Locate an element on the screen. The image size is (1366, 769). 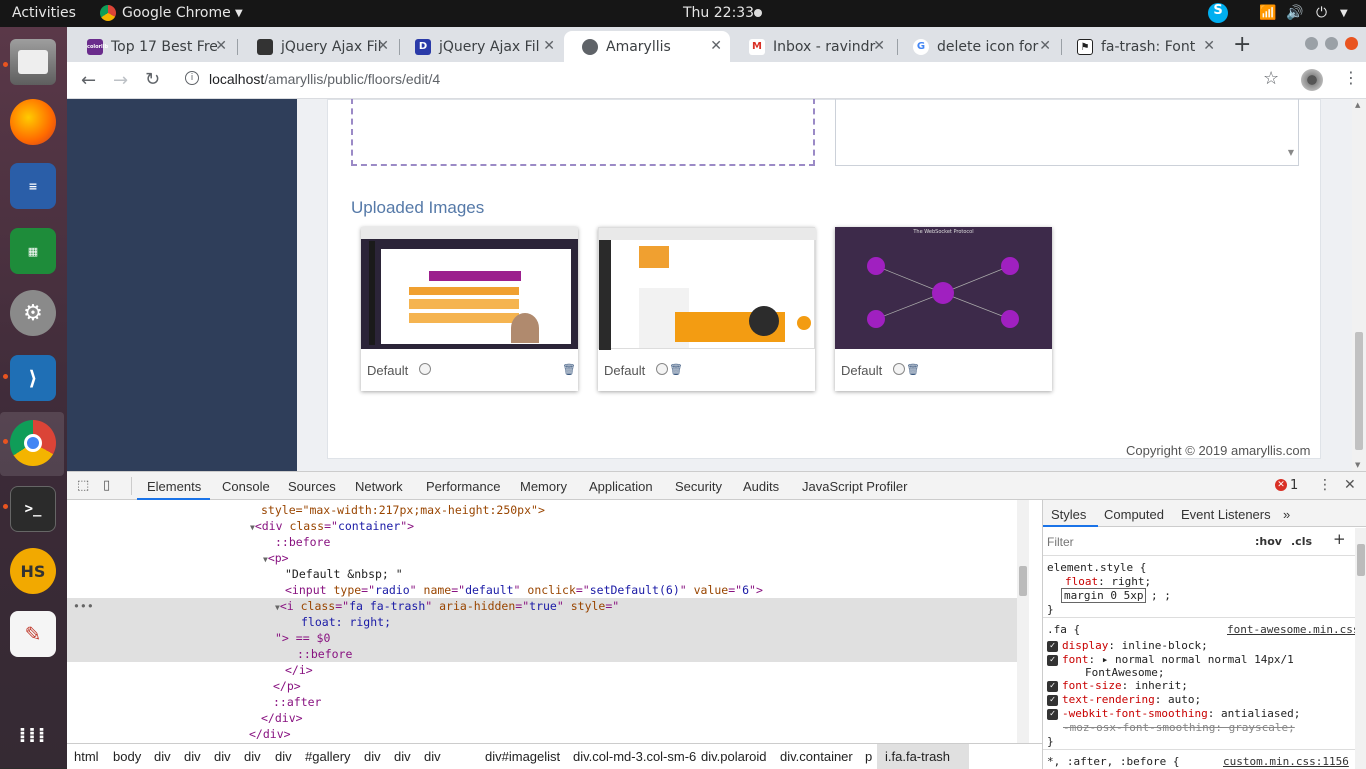
tree-line: </i> is located at coordinates (299, 670).